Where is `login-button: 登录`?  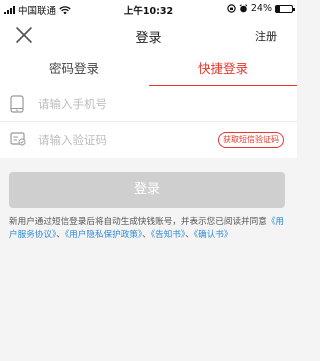 login-button: 登录 is located at coordinates (147, 190).